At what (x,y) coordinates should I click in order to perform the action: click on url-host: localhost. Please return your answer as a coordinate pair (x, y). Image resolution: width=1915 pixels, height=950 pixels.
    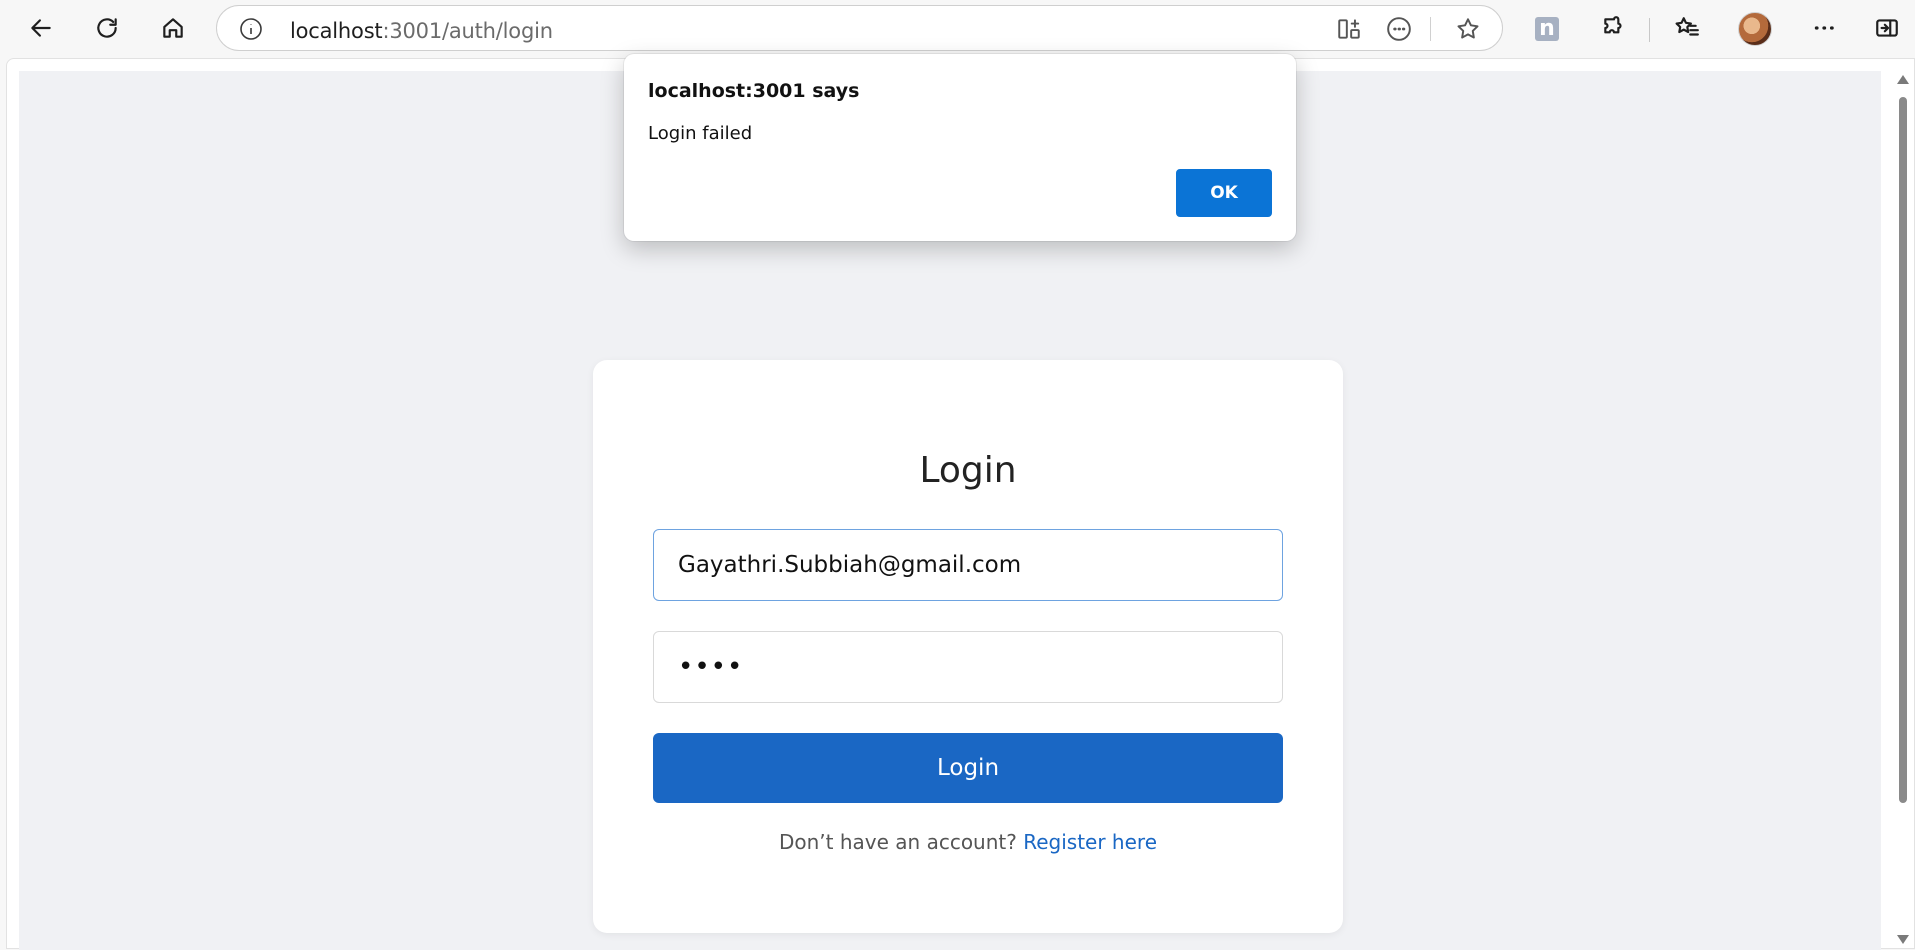
    Looking at the image, I should click on (336, 31).